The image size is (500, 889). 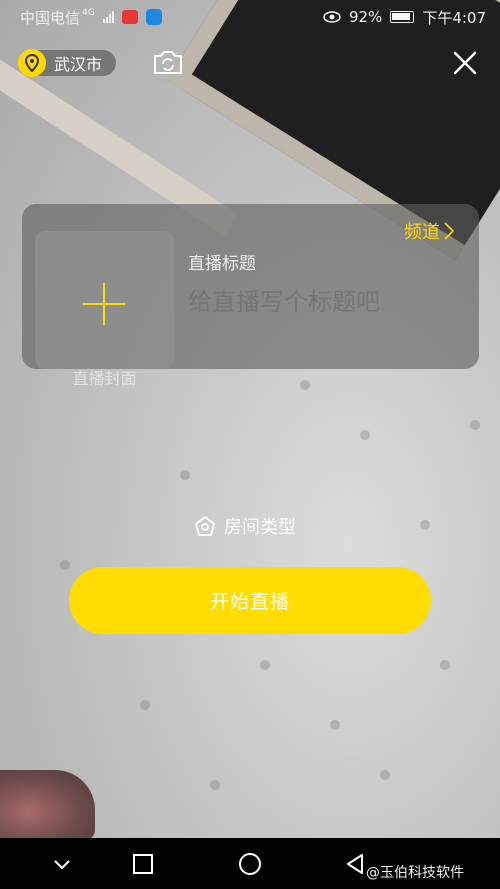 What do you see at coordinates (78, 64) in the screenshot?
I see `location-label: 武汉市` at bounding box center [78, 64].